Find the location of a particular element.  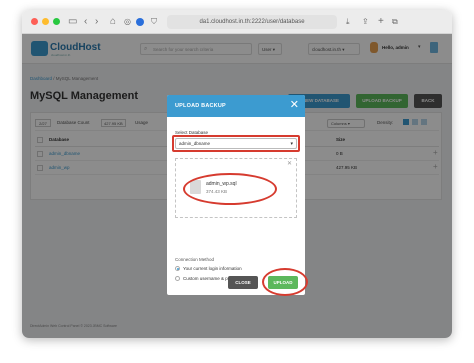

minimize-window-button is located at coordinates (45, 21).